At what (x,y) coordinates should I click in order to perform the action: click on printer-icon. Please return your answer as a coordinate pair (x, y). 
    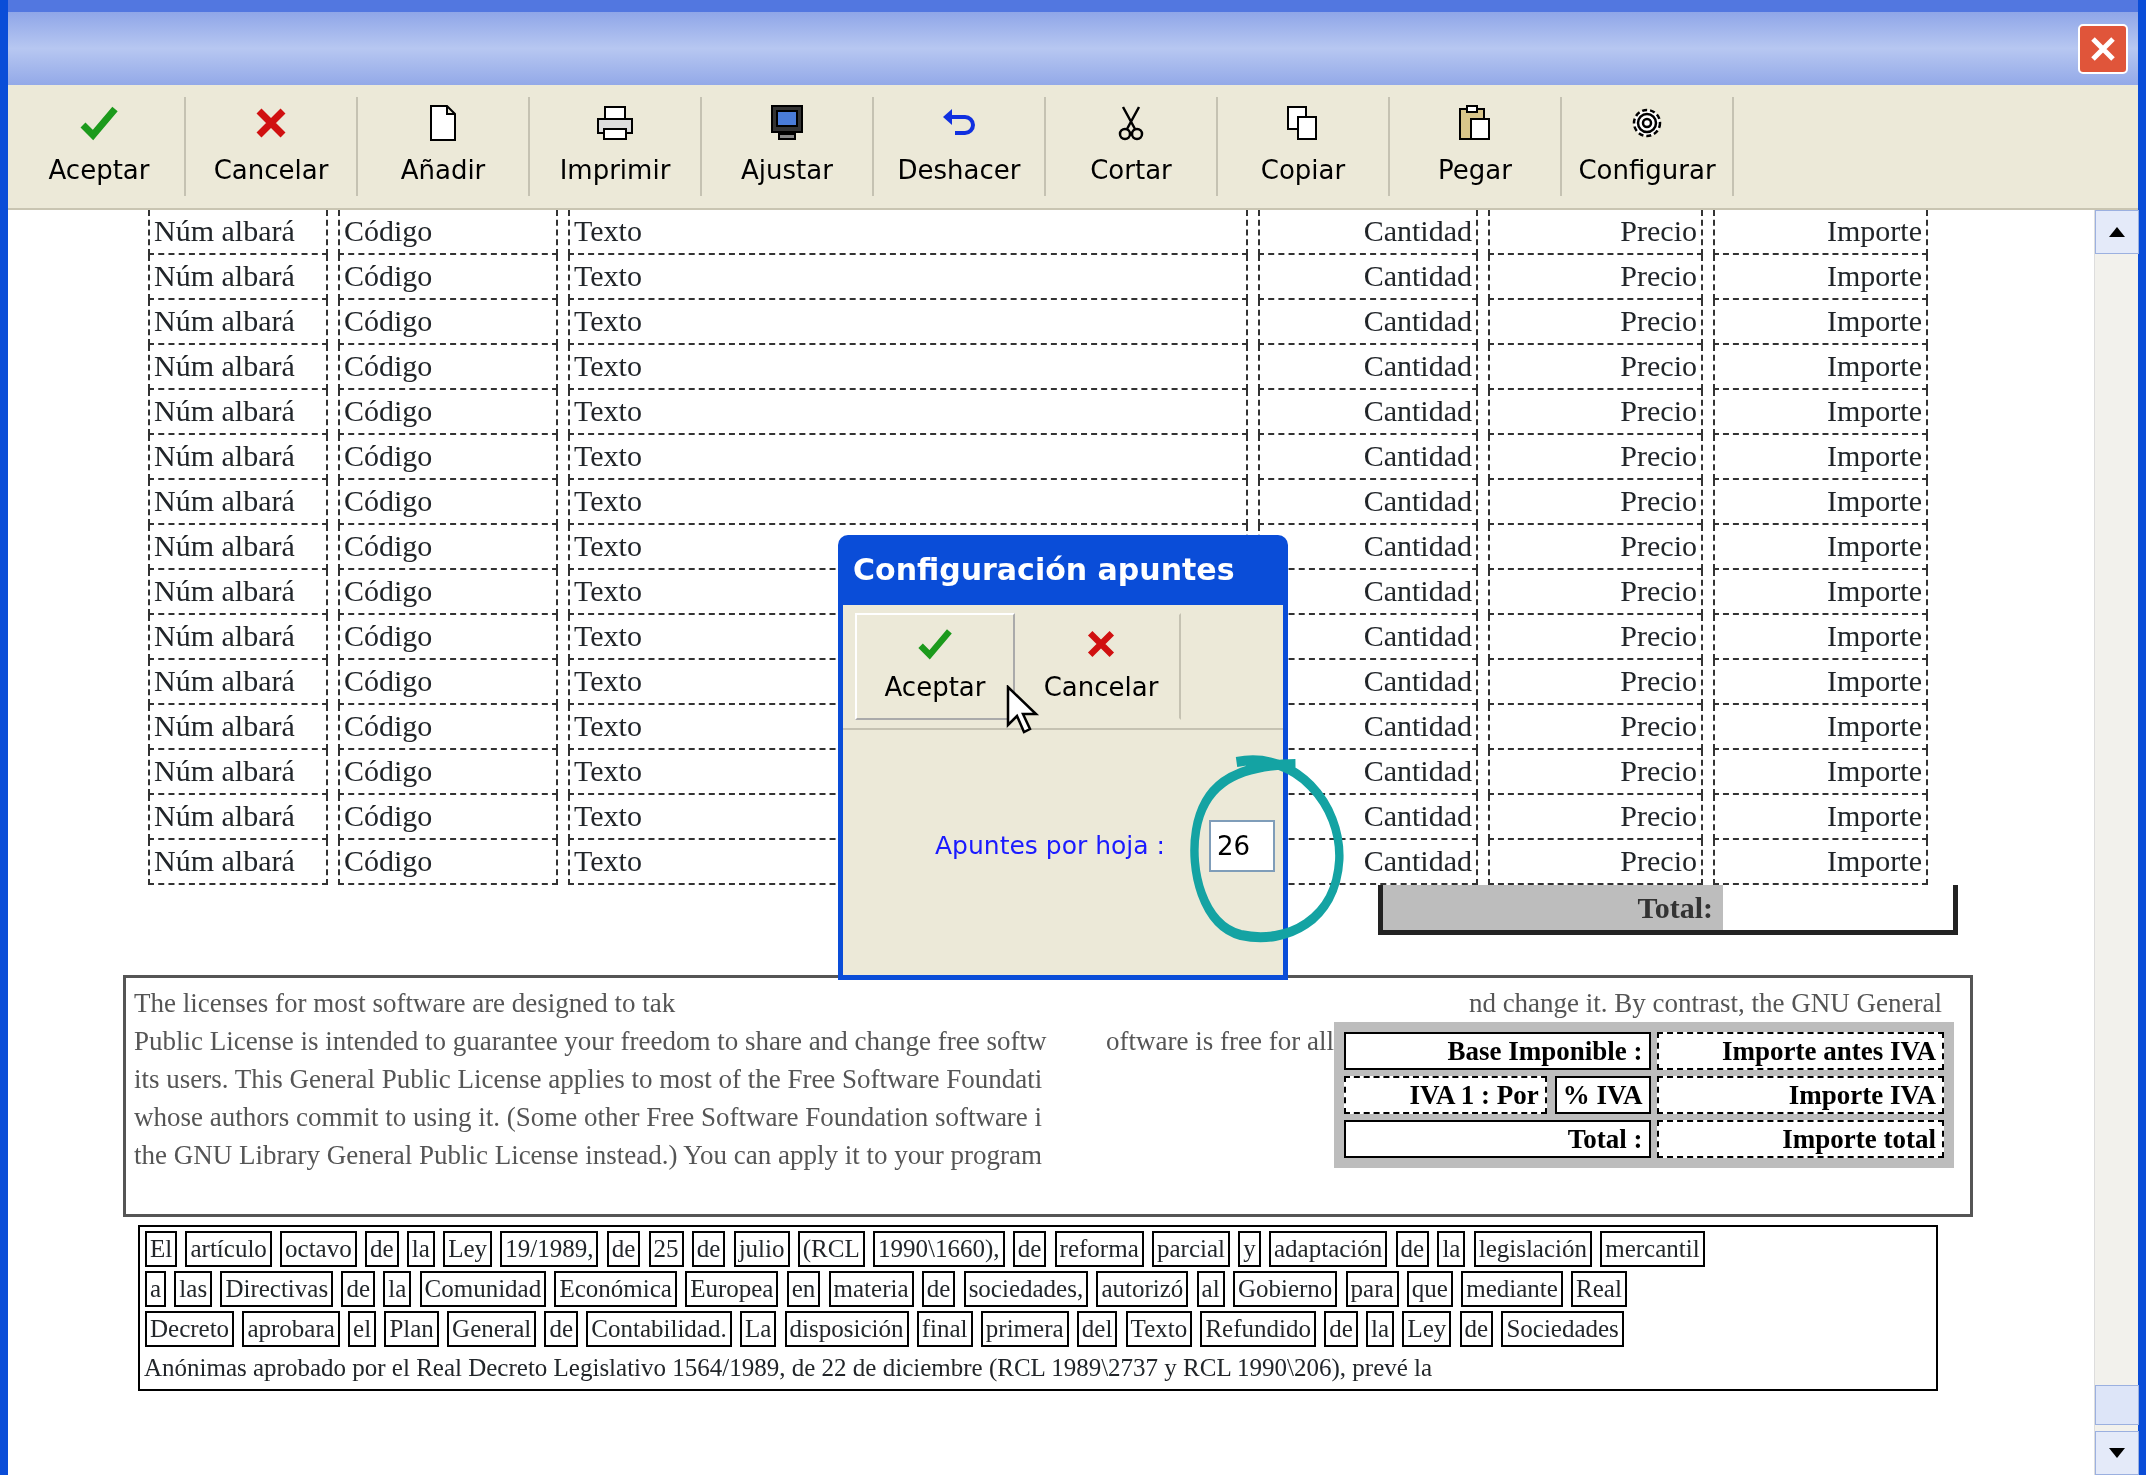
    Looking at the image, I should click on (615, 123).